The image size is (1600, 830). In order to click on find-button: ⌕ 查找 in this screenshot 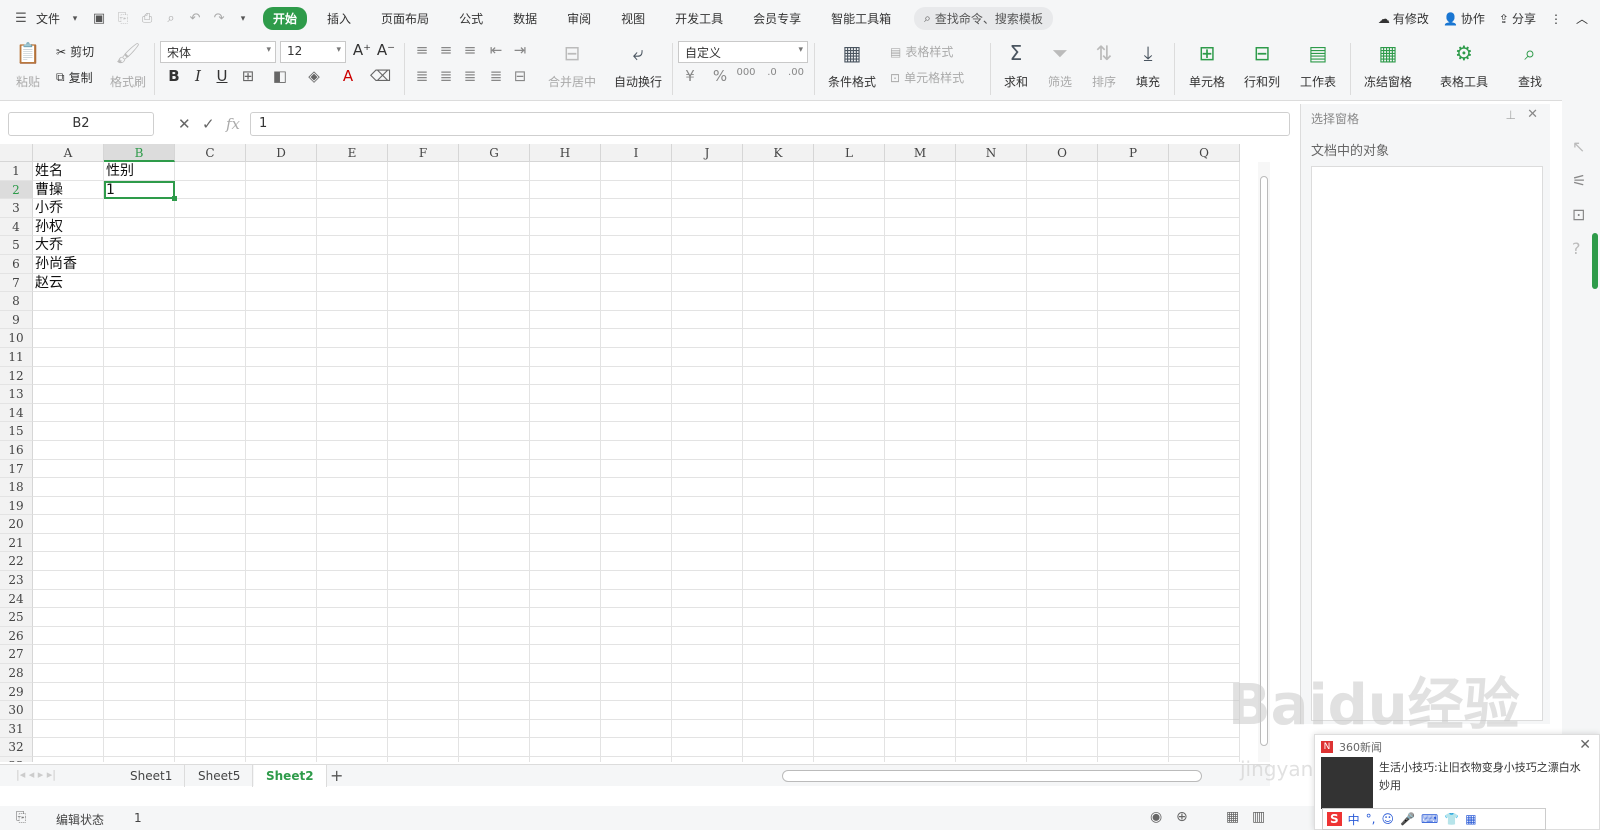, I will do `click(1530, 64)`.